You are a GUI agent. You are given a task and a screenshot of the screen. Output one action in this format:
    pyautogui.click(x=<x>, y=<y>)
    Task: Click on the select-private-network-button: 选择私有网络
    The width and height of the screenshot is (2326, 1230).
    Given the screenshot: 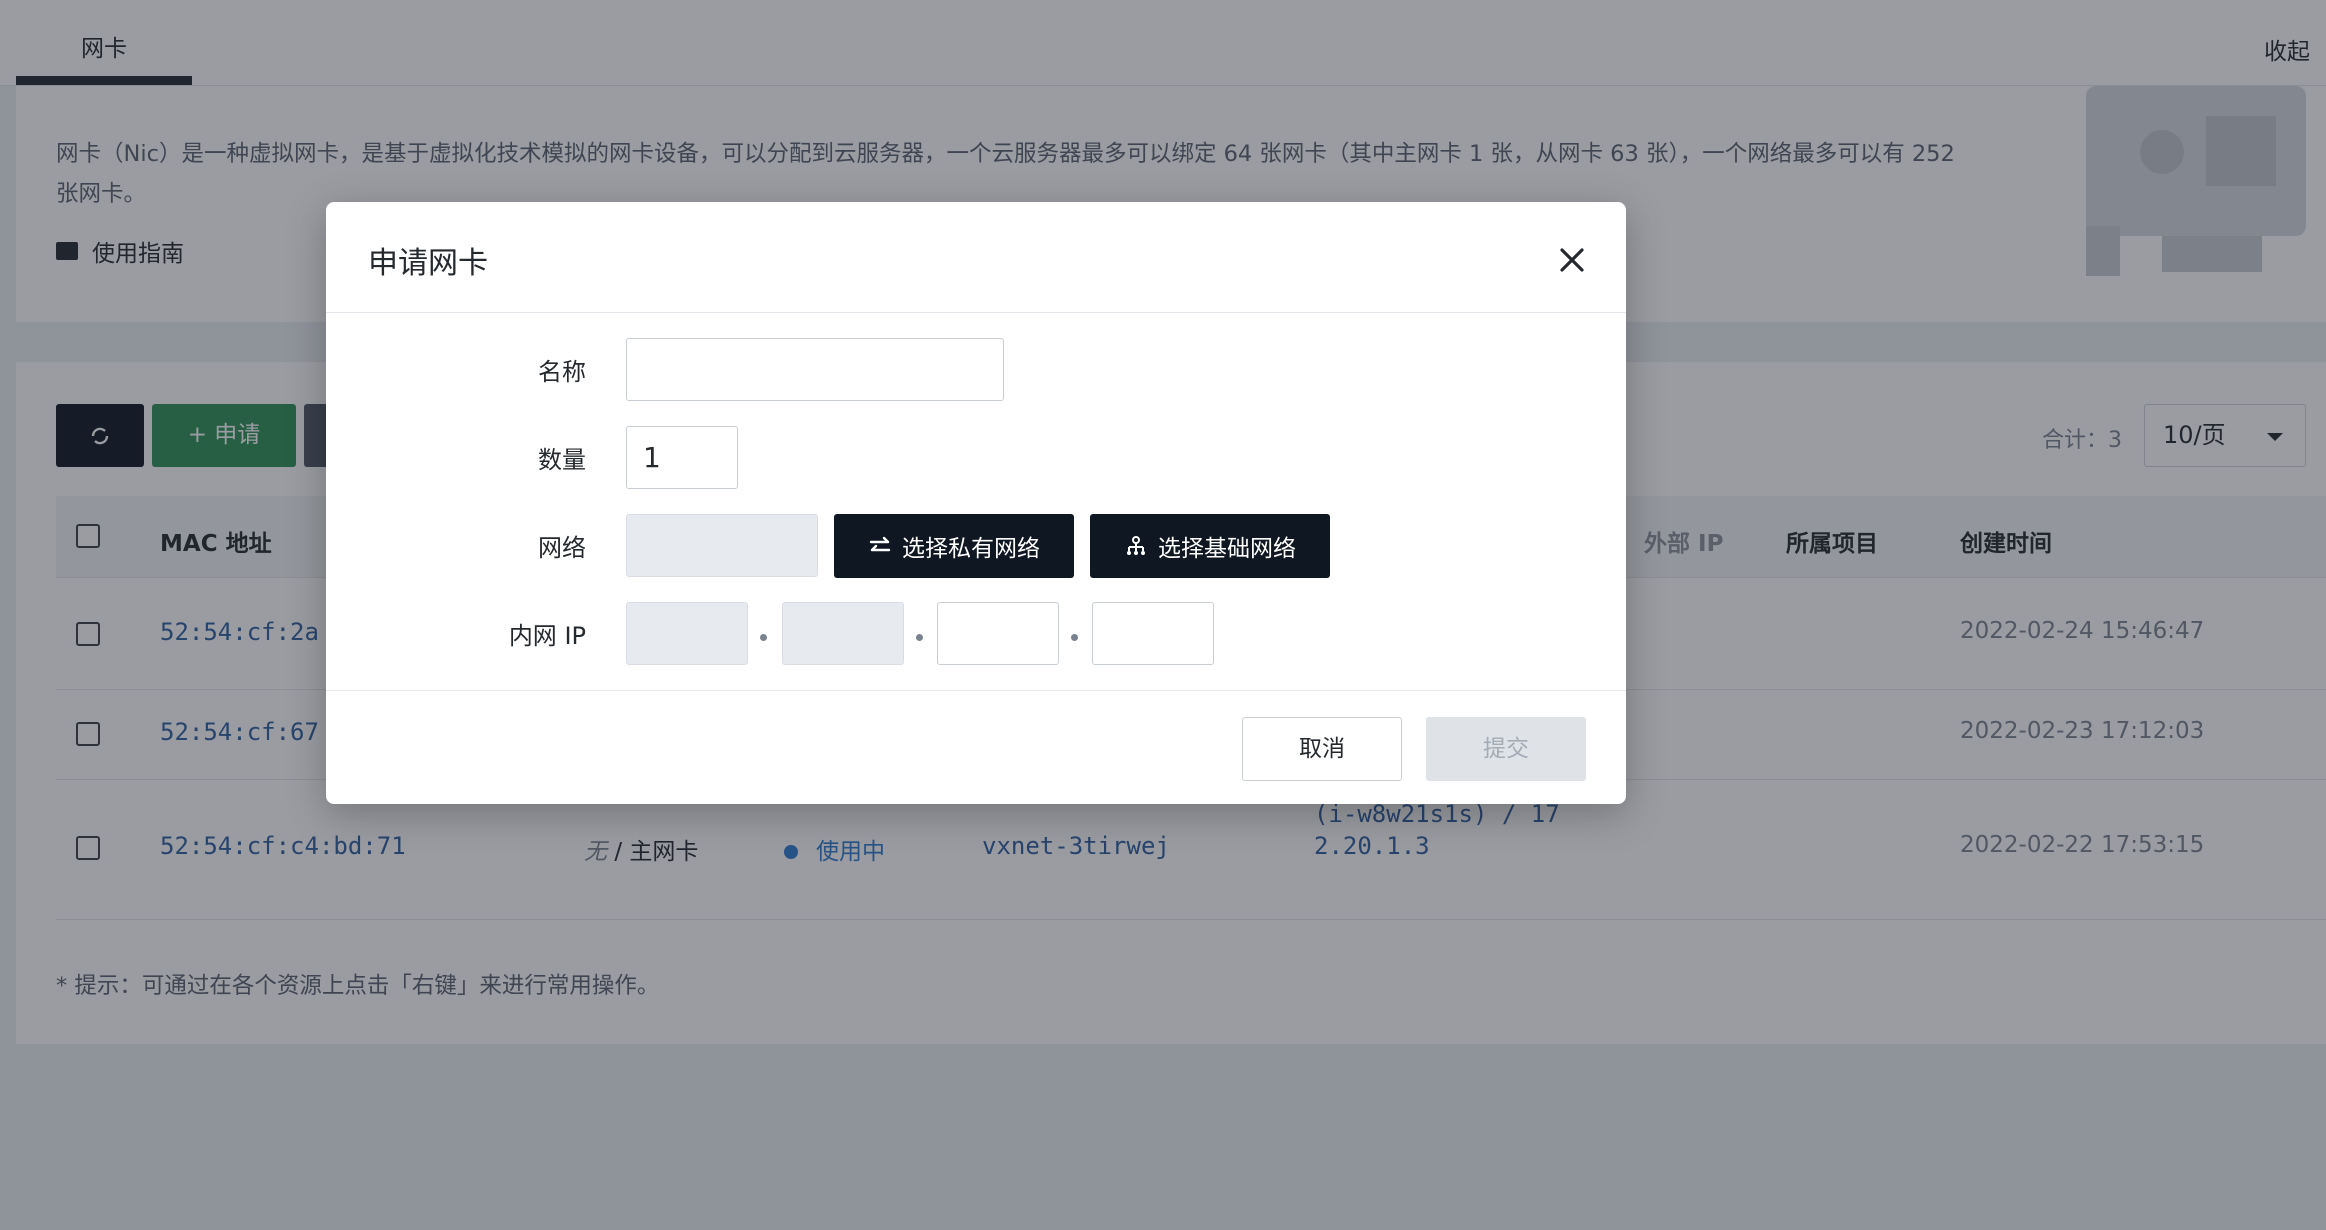 What is the action you would take?
    pyautogui.click(x=954, y=546)
    